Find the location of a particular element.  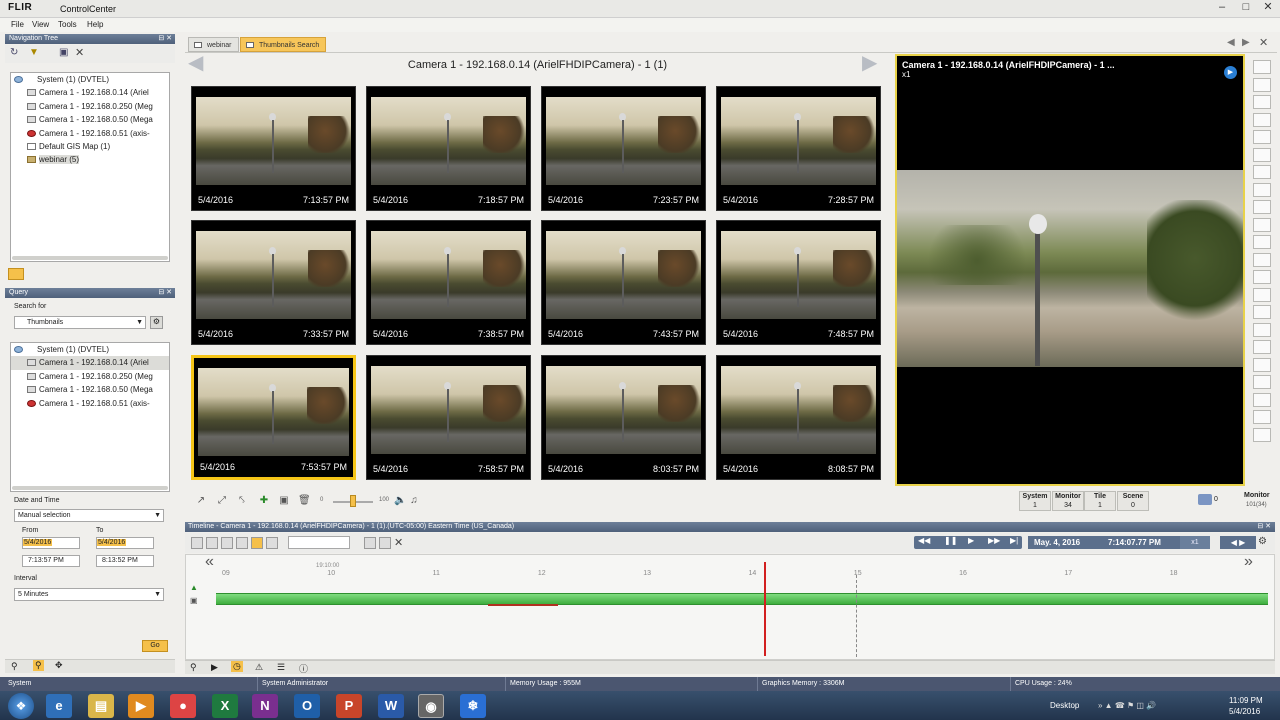

play-forward-icon: ▶ is located at coordinates (971, 540).